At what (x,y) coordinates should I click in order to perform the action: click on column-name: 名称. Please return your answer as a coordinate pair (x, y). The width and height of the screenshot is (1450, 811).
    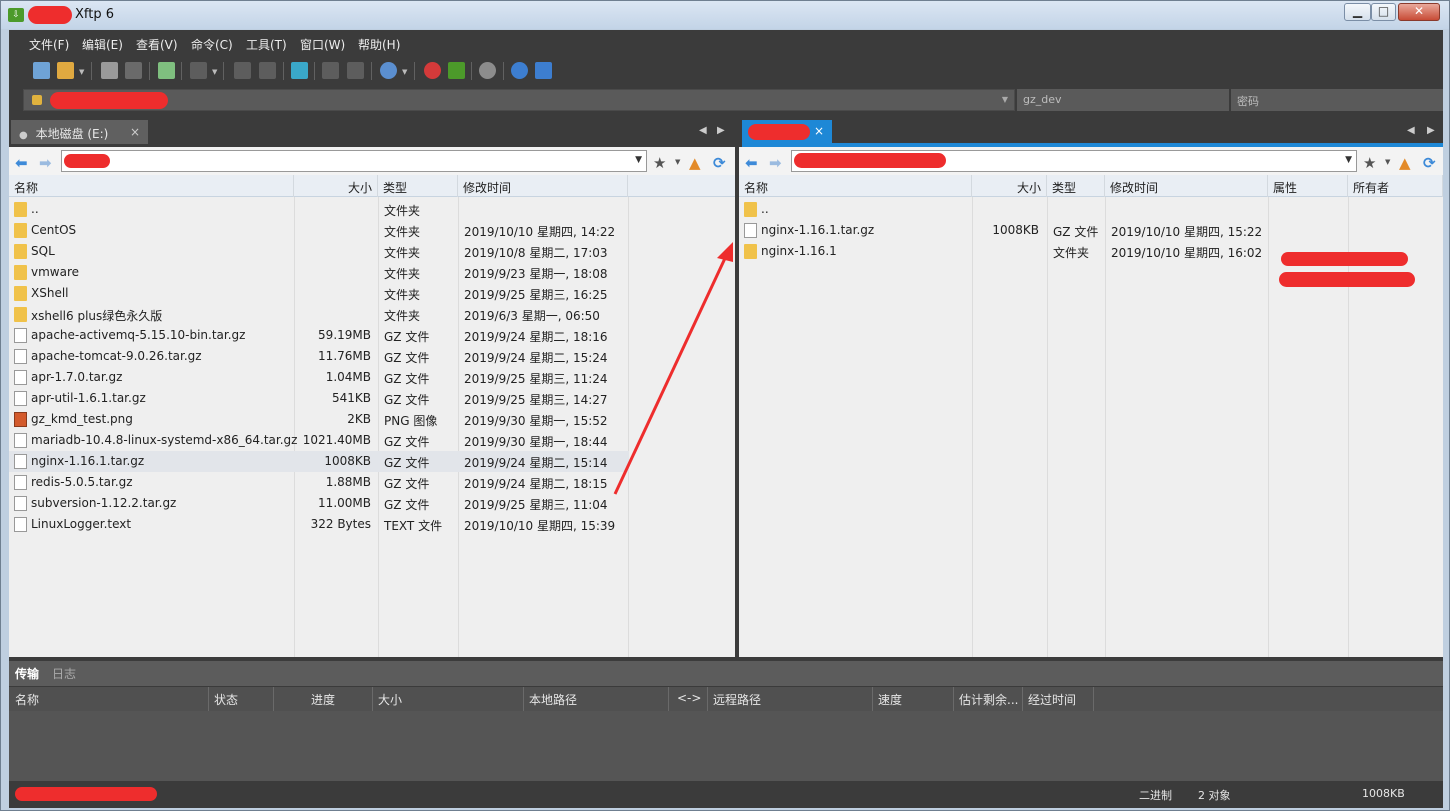
    Looking at the image, I should click on (27, 699).